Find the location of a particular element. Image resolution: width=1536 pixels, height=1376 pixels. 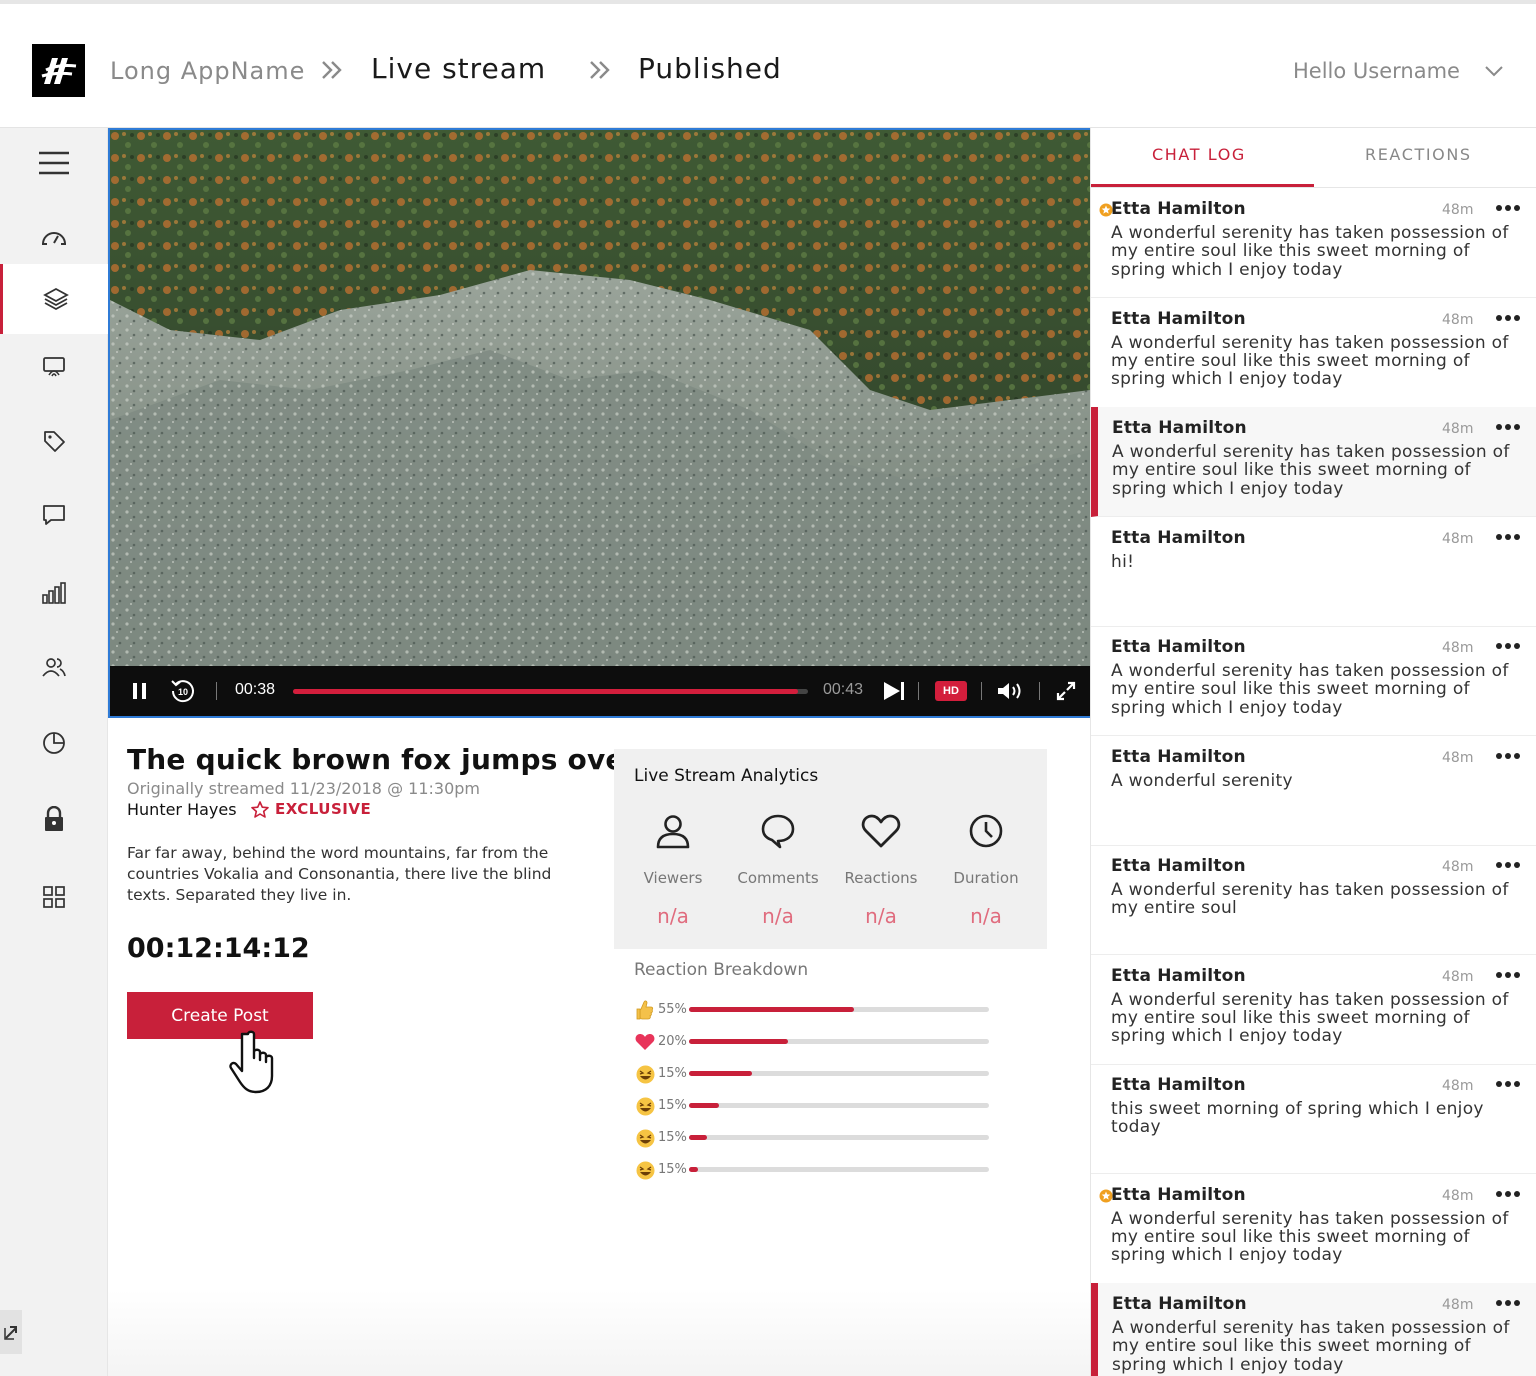

pause-button is located at coordinates (140, 691).